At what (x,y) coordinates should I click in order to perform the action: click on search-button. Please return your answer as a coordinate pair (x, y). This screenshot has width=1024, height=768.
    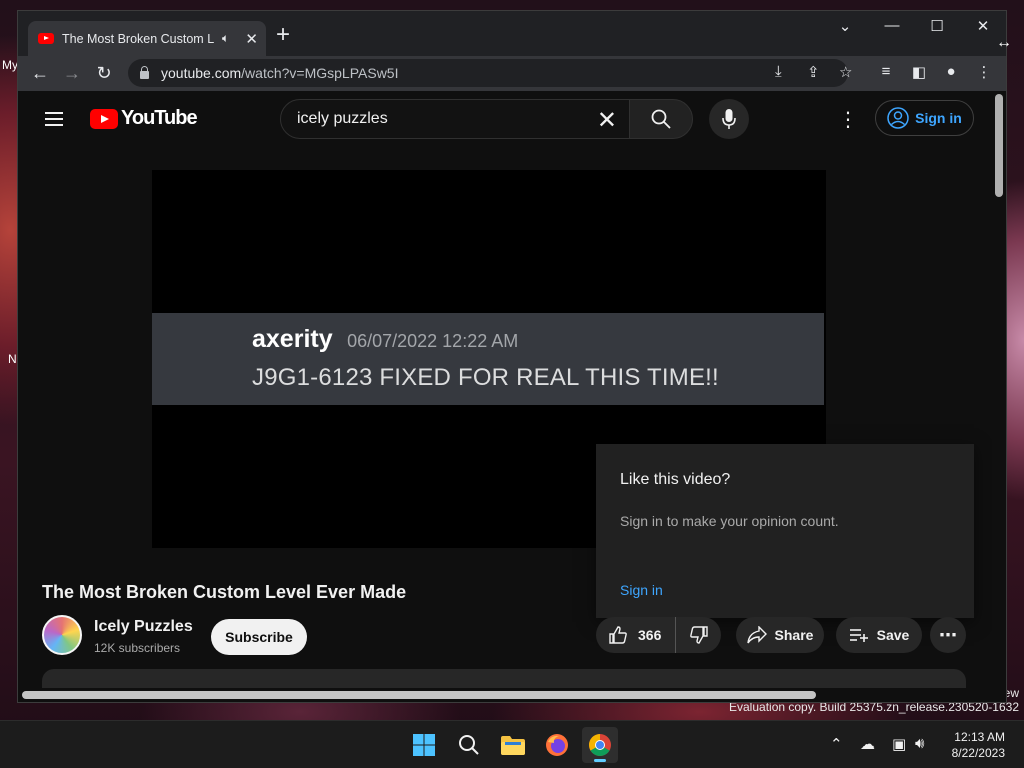
    Looking at the image, I should click on (661, 119).